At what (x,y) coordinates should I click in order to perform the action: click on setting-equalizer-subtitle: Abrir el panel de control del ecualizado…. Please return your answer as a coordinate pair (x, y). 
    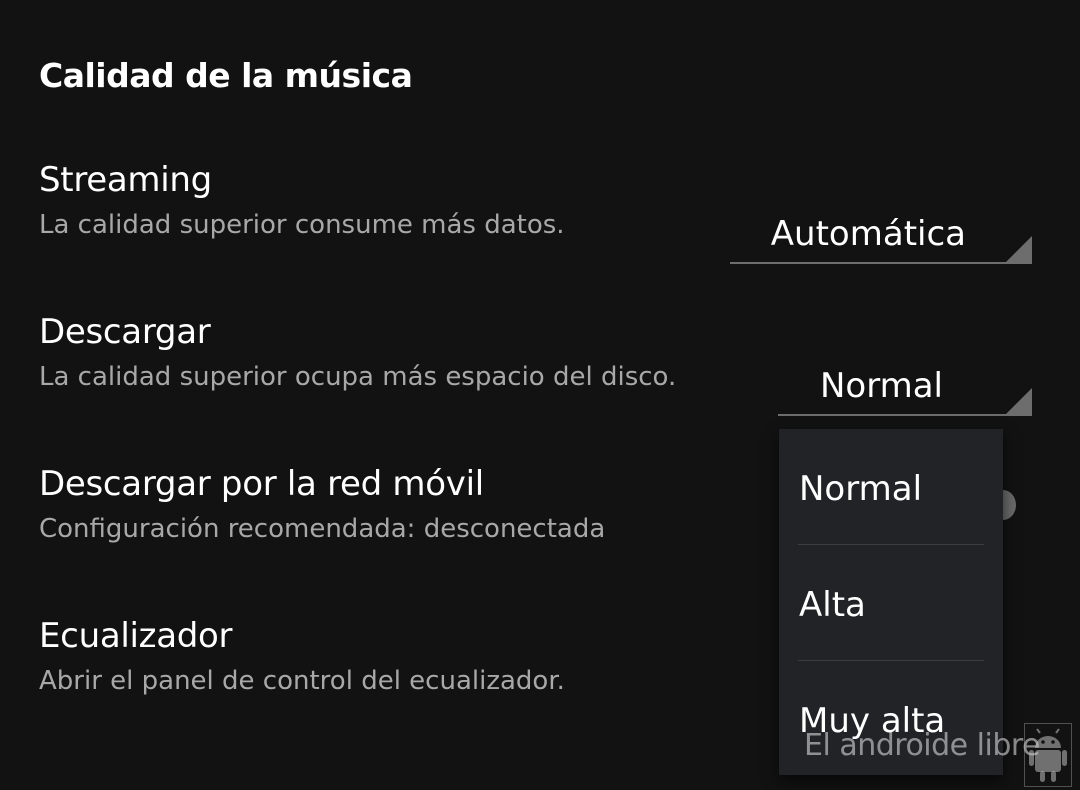
    Looking at the image, I should click on (302, 681).